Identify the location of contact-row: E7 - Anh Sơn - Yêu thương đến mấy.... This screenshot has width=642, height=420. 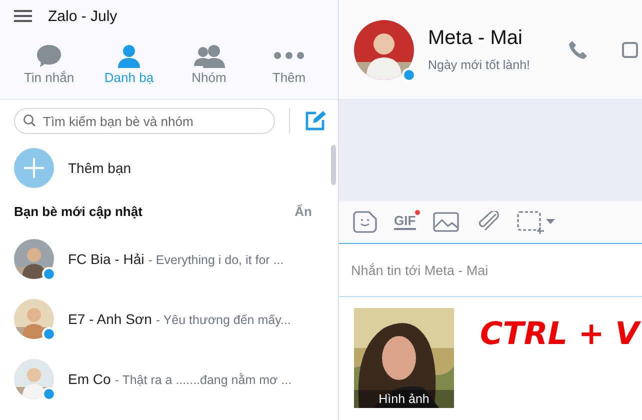
(169, 319).